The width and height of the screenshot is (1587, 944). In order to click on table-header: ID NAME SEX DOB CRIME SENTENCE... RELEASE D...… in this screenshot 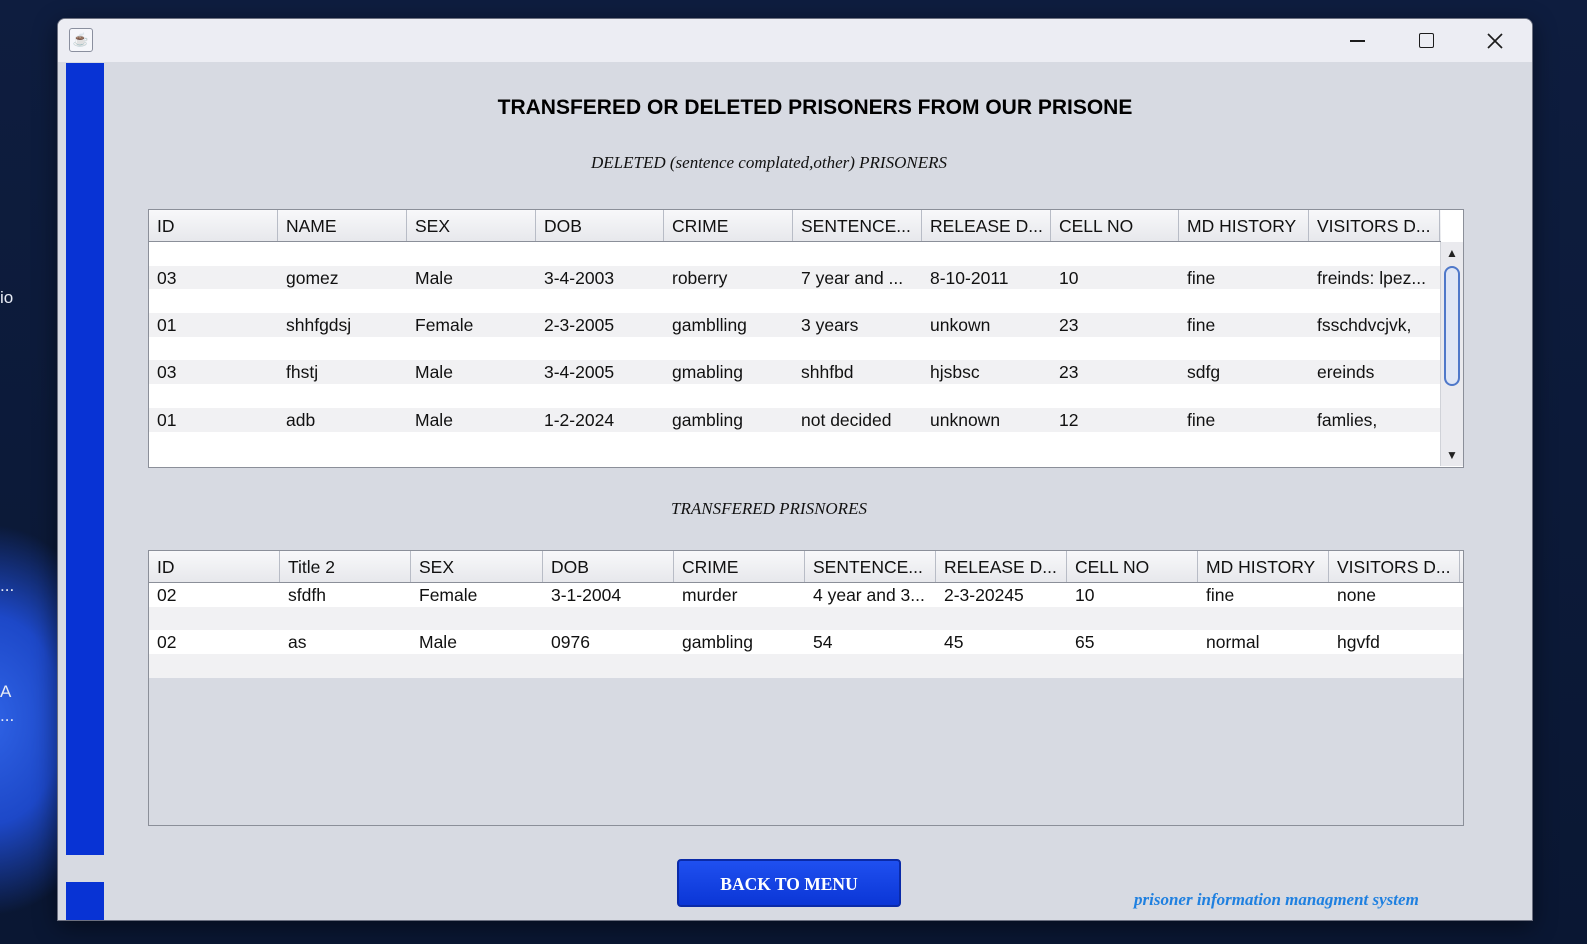, I will do `click(795, 226)`.